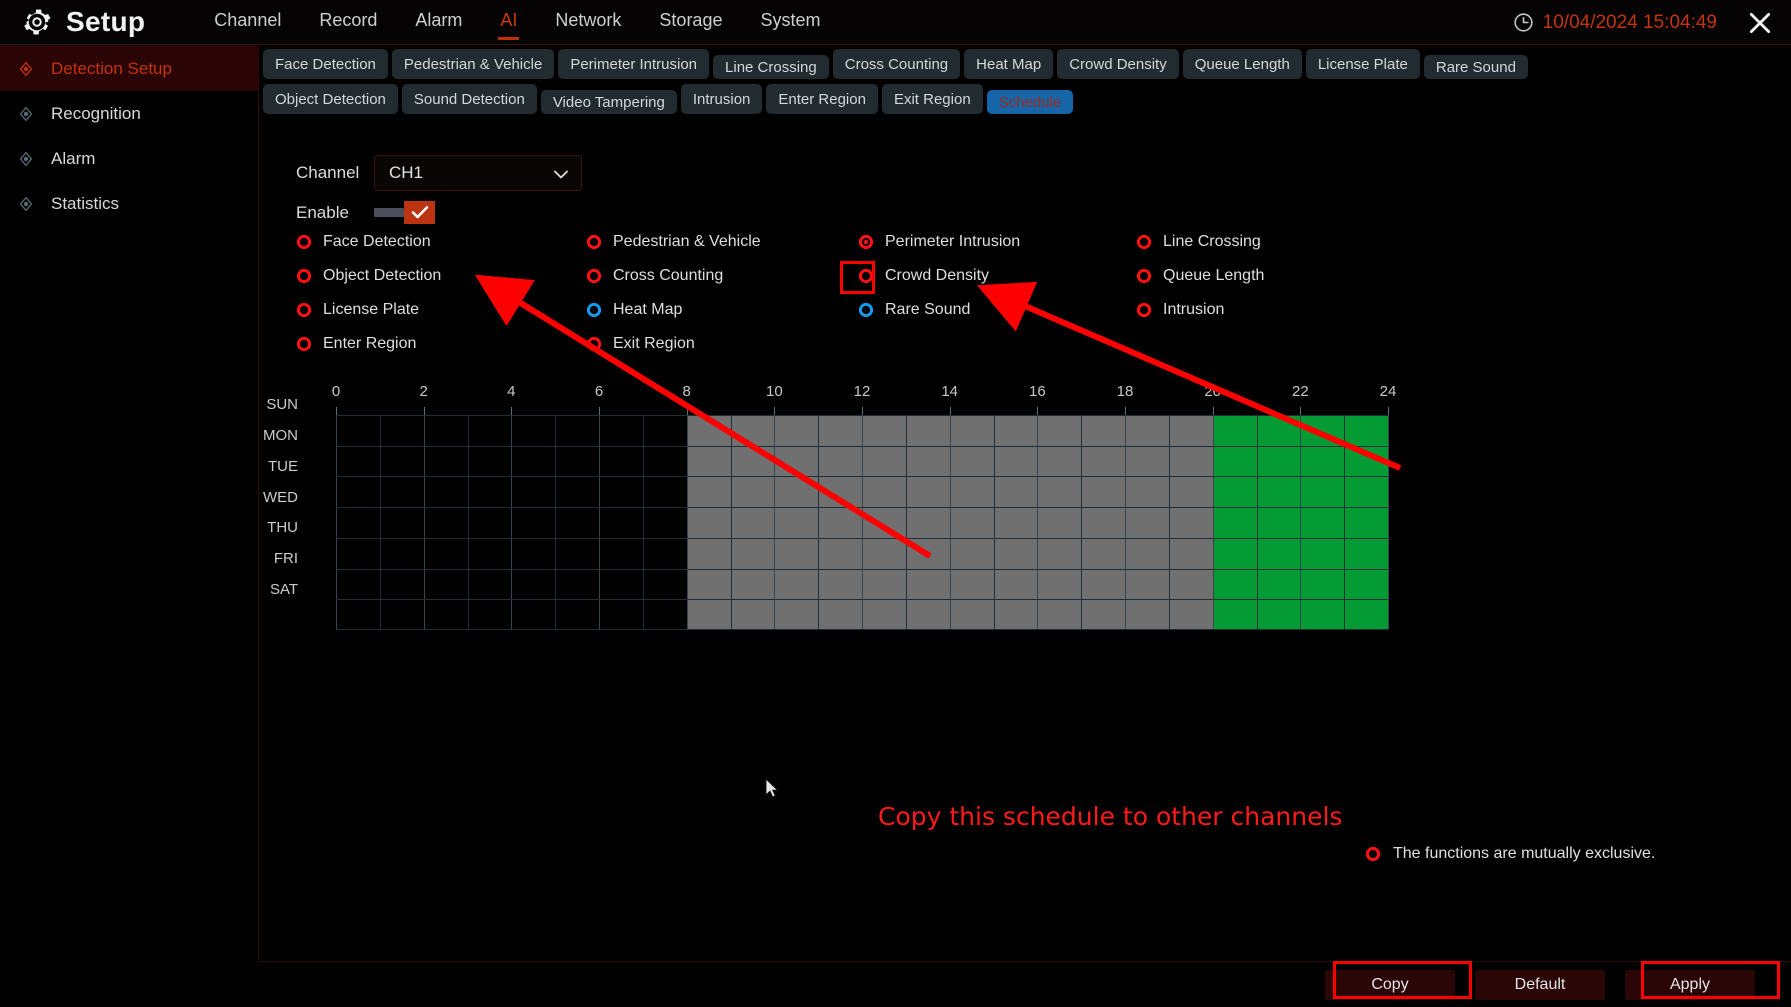 The width and height of the screenshot is (1791, 1007). Describe the element at coordinates (923, 276) in the screenshot. I see `option-crowd-density: Crowd Density` at that location.